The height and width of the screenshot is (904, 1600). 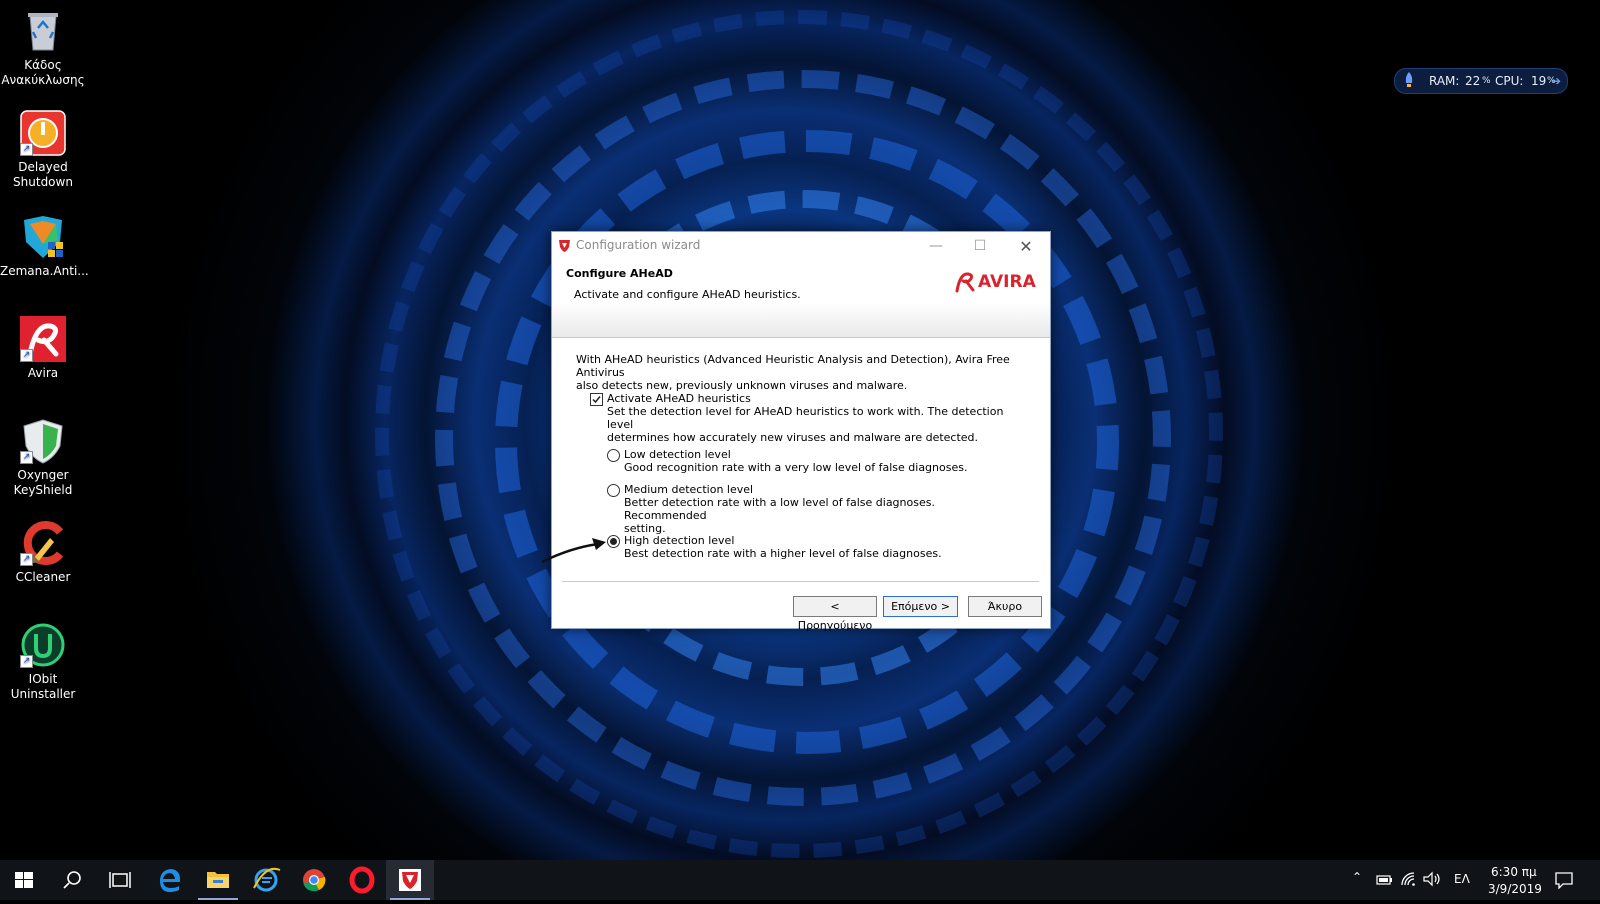 I want to click on desktop-icon-label: KeyShield, so click(x=43, y=490).